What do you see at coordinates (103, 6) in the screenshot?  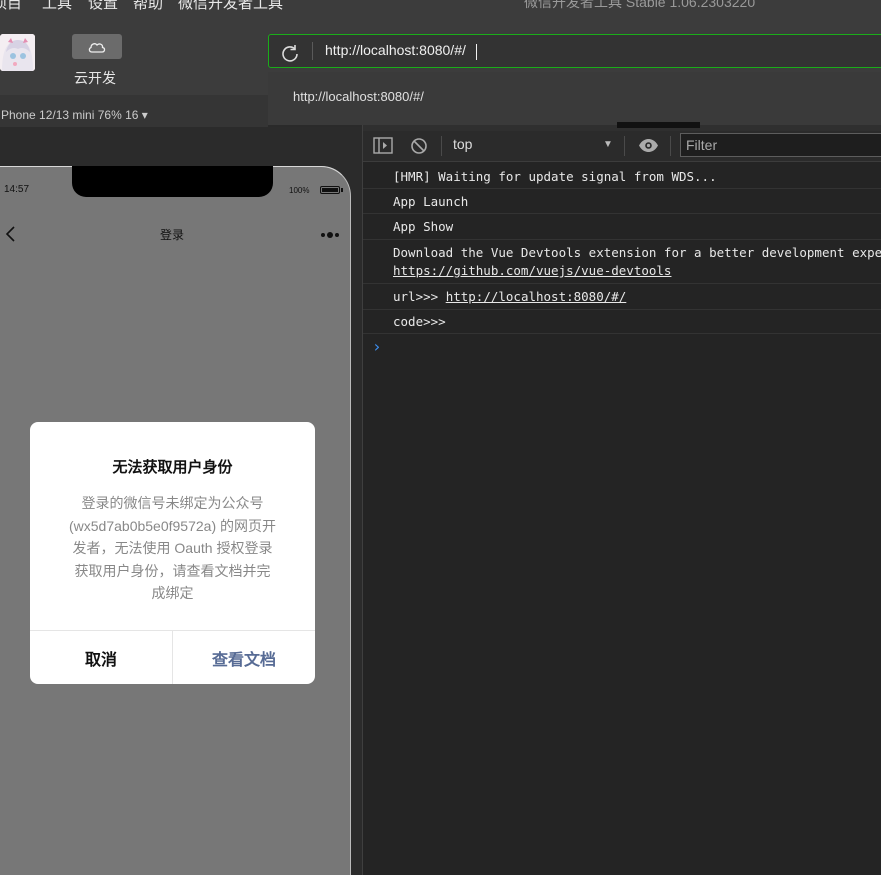 I see `menu-settings: 设置` at bounding box center [103, 6].